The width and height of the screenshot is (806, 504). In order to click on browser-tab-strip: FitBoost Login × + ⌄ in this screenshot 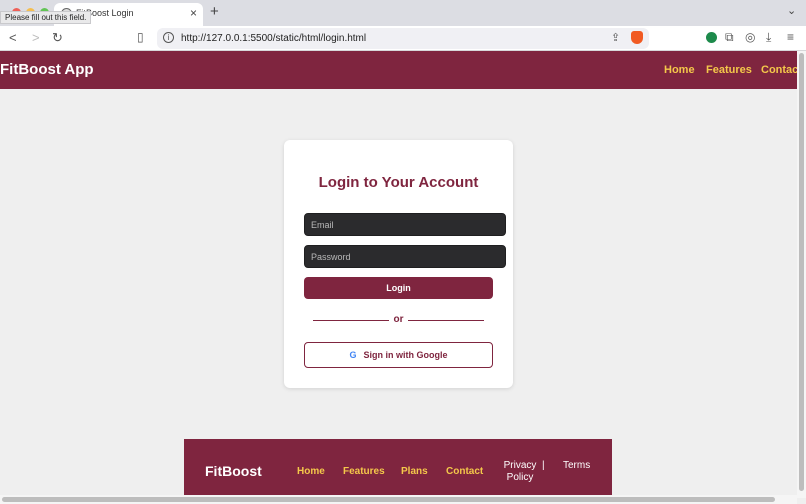, I will do `click(403, 13)`.